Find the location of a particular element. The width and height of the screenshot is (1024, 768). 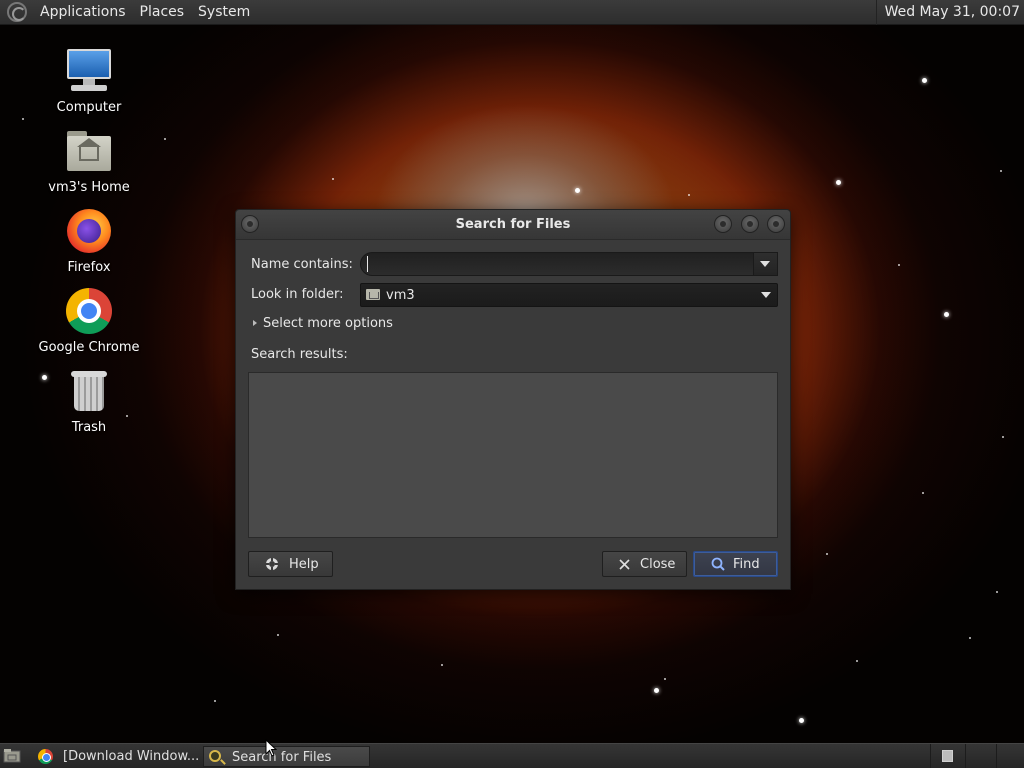

bottom-panel: [Download Window... Search for Files is located at coordinates (512, 755).